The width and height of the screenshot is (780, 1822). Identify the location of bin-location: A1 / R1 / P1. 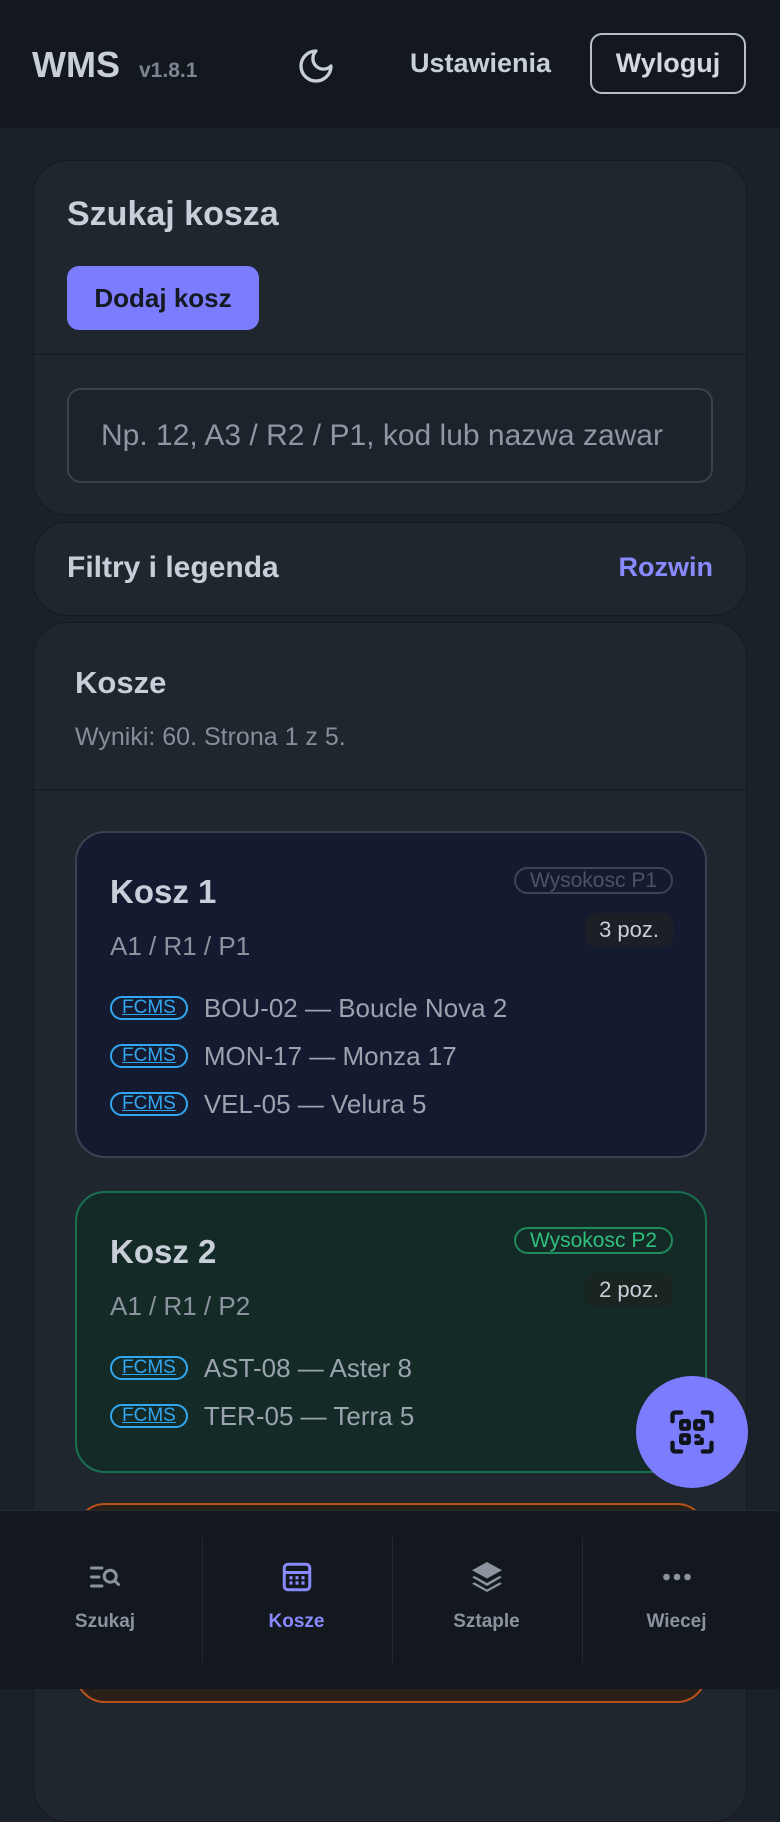
(180, 946).